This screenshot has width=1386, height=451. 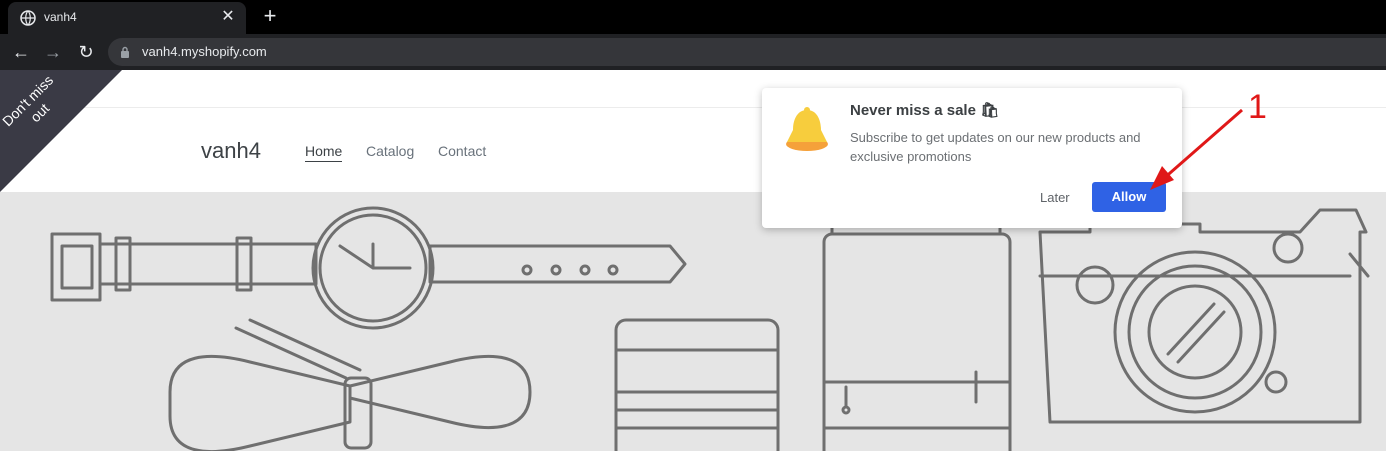 What do you see at coordinates (28, 18) in the screenshot?
I see `globe-icon` at bounding box center [28, 18].